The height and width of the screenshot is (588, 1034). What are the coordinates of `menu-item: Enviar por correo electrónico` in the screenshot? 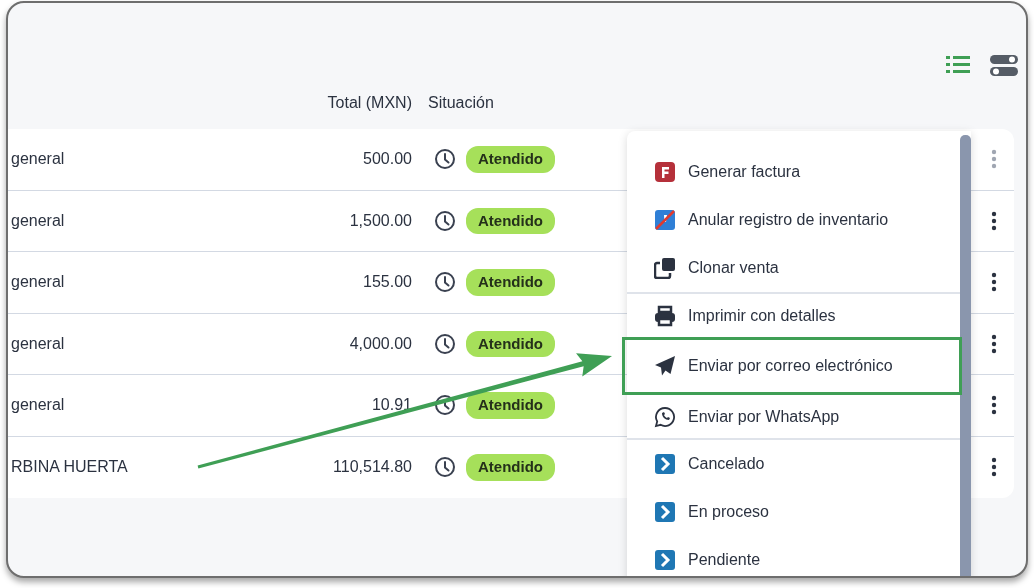 It's located at (792, 366).